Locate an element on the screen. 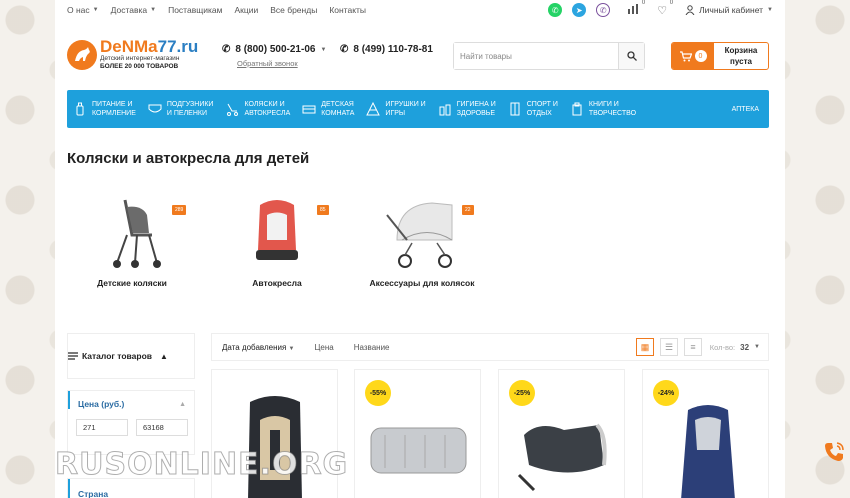 The image size is (850, 498). cart-icon is located at coordinates (685, 55).